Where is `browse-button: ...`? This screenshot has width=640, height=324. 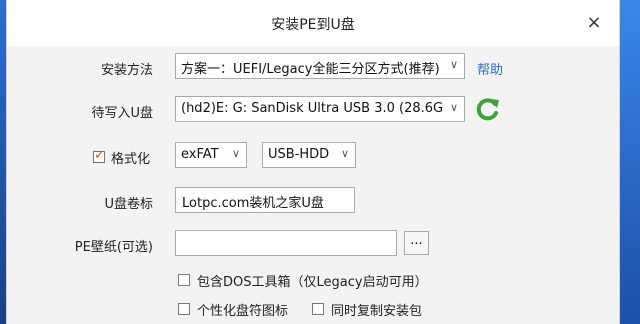 browse-button: ... is located at coordinates (416, 243).